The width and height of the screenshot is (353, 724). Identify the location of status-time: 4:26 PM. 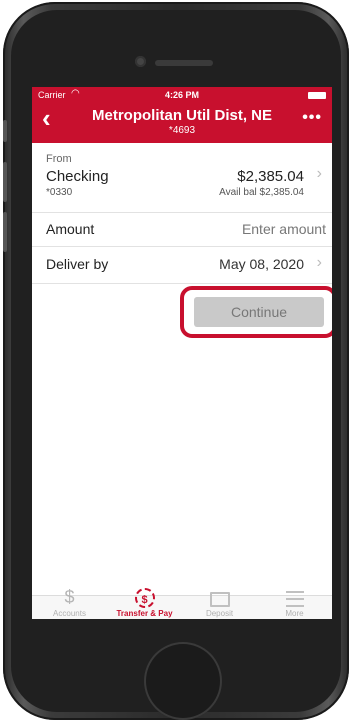
(181, 95).